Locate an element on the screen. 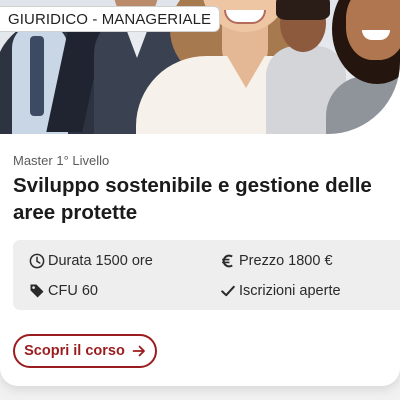 This screenshot has height=400, width=400. tag-icon is located at coordinates (37, 291).